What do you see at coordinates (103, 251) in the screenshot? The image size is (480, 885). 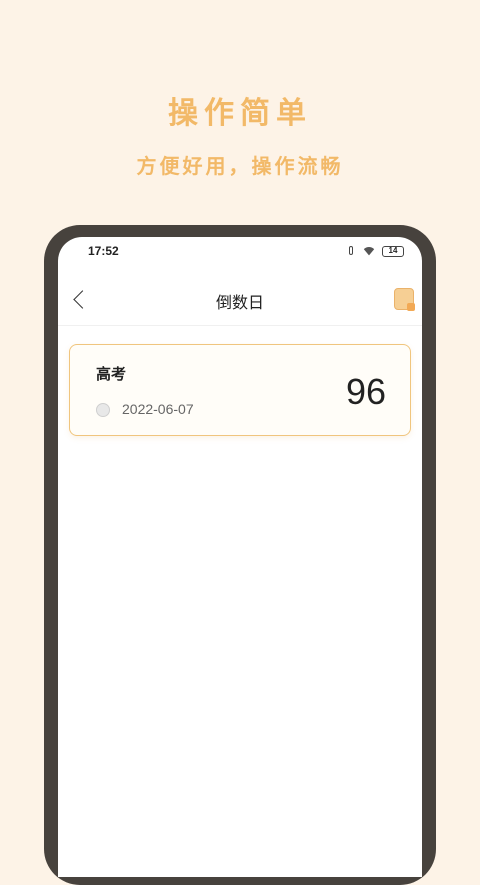 I see `status-time: 17:52` at bounding box center [103, 251].